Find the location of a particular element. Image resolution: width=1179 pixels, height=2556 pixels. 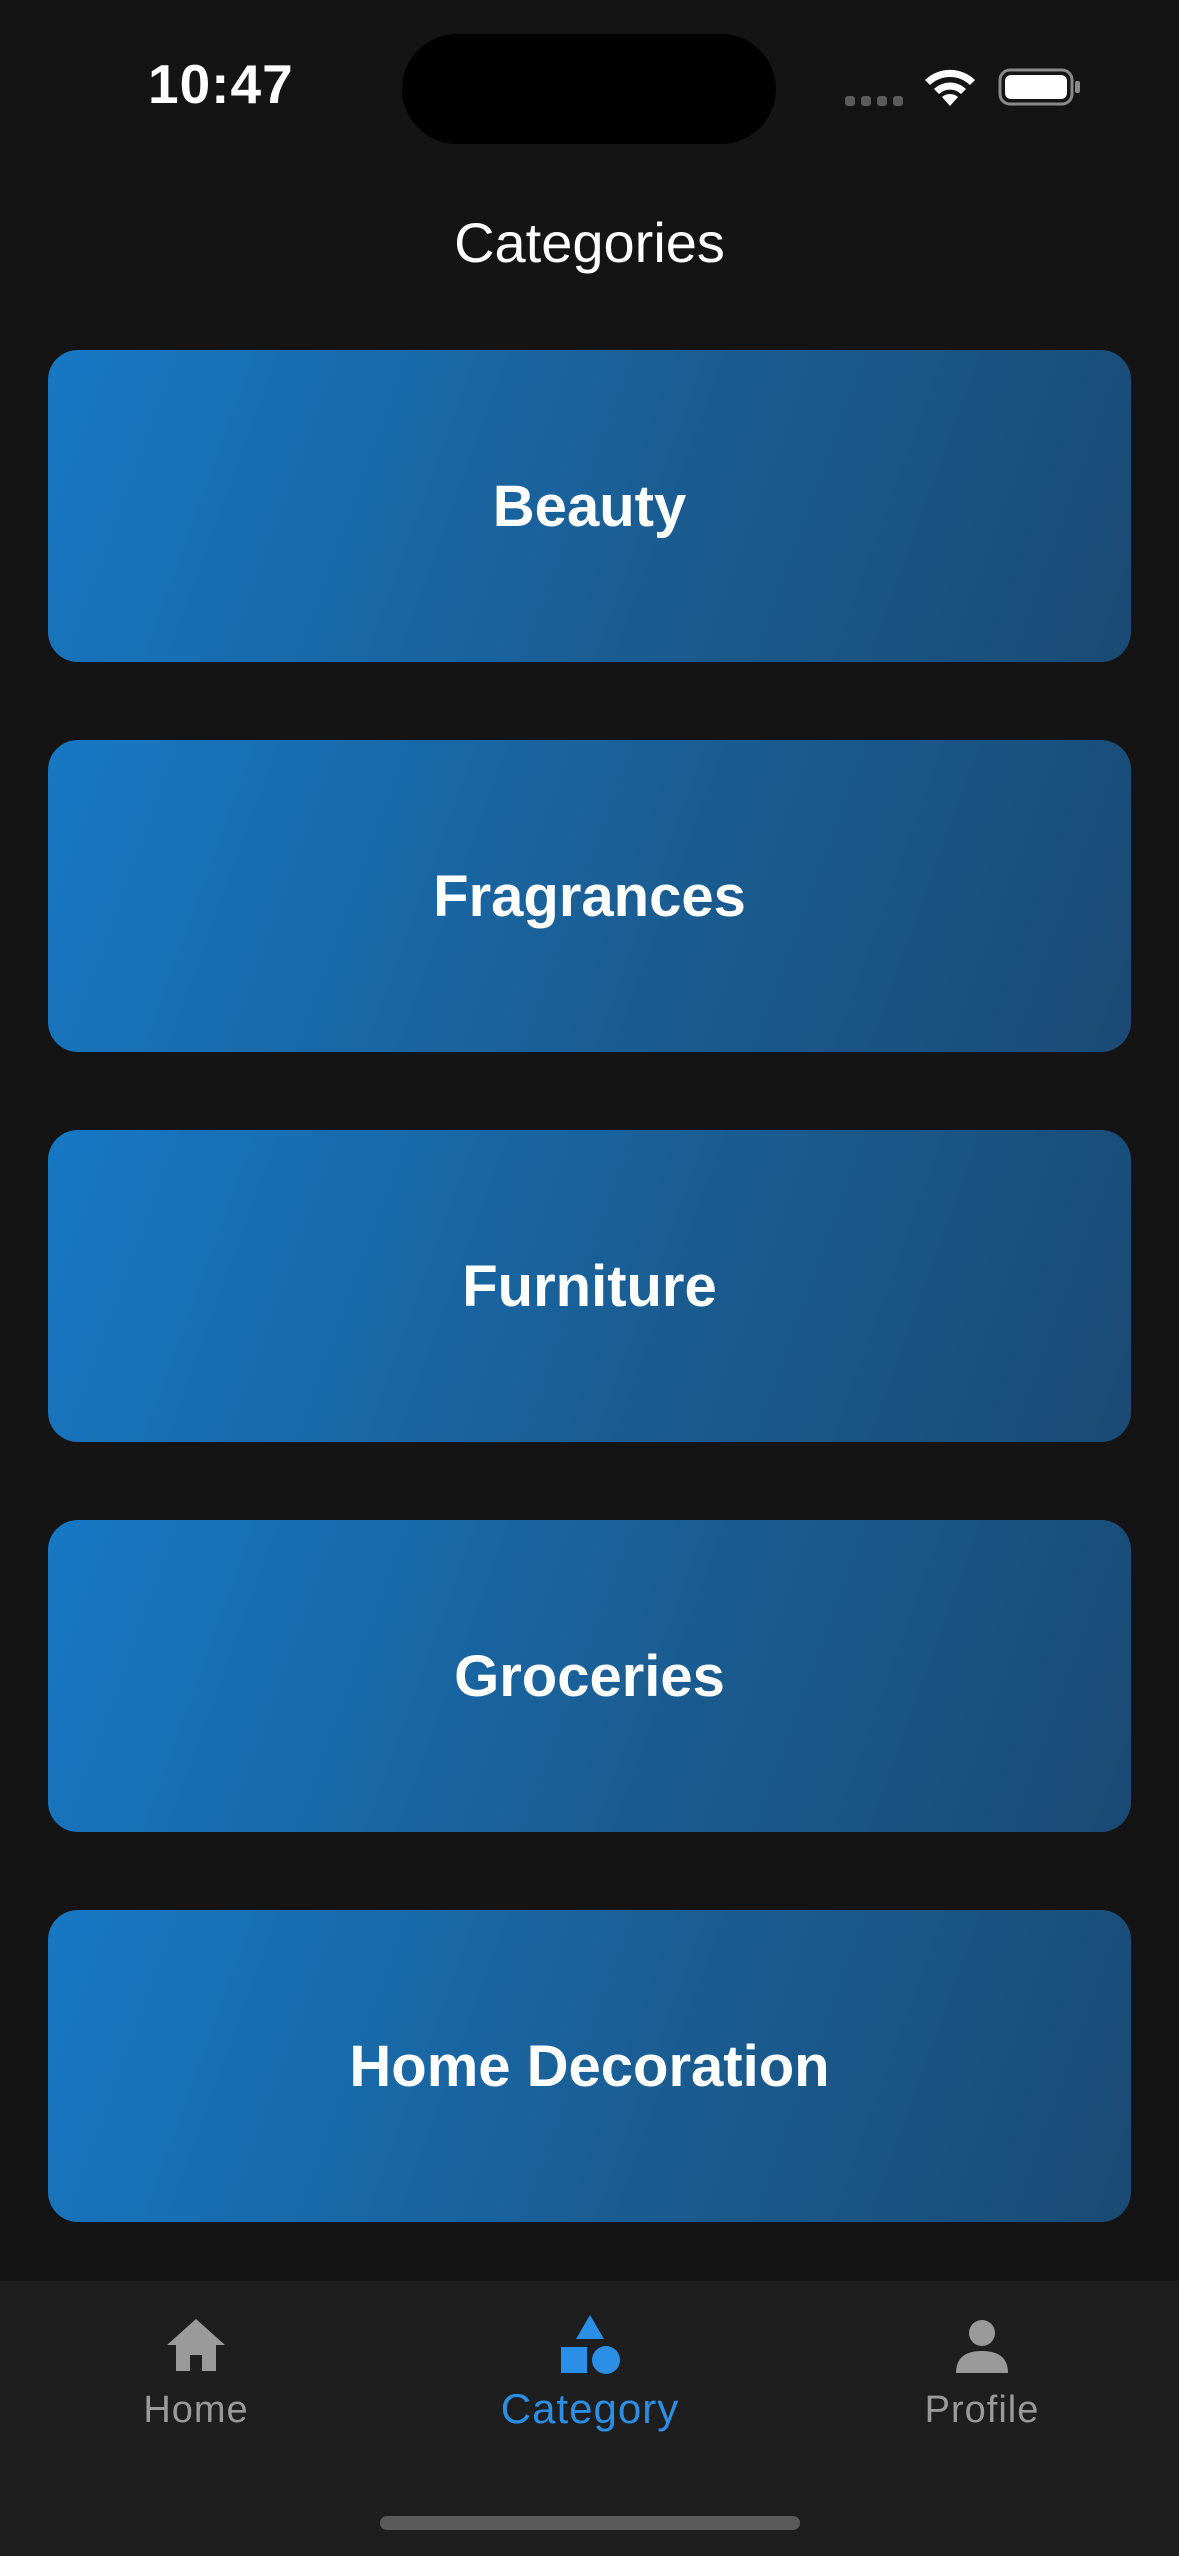

category-label: Home Decoration is located at coordinates (589, 2066).